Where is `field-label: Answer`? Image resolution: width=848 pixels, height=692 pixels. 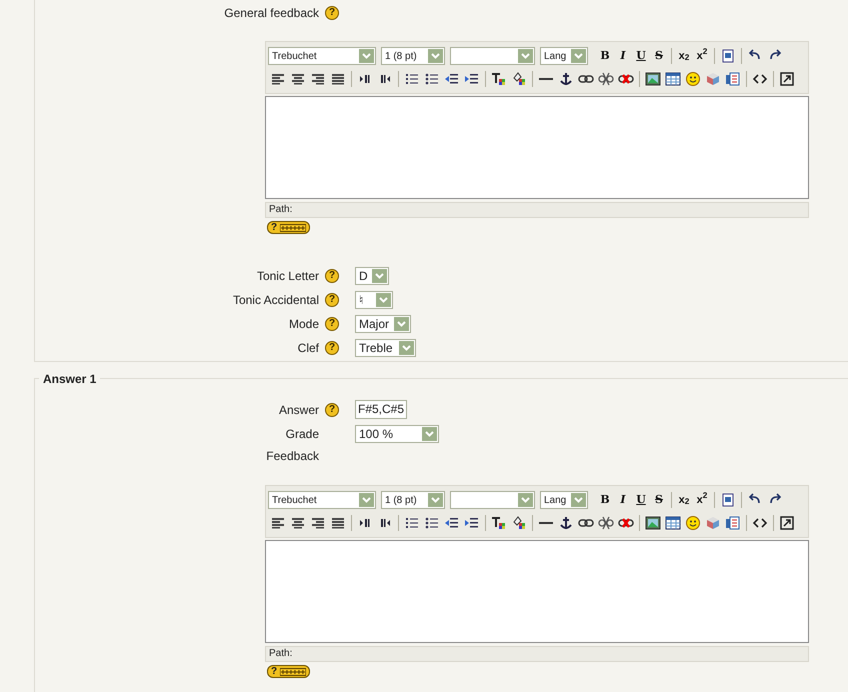
field-label: Answer is located at coordinates (298, 410).